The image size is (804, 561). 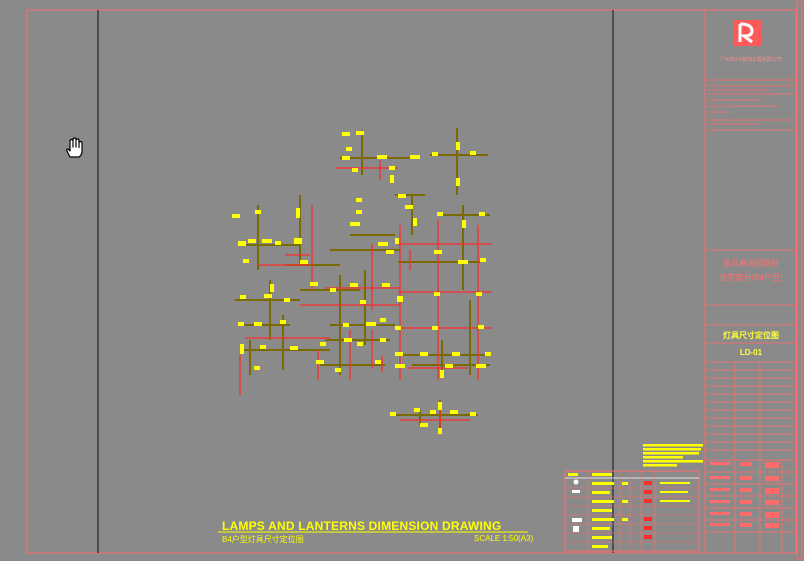 I want to click on title-block-grid, so click(x=750, y=316).